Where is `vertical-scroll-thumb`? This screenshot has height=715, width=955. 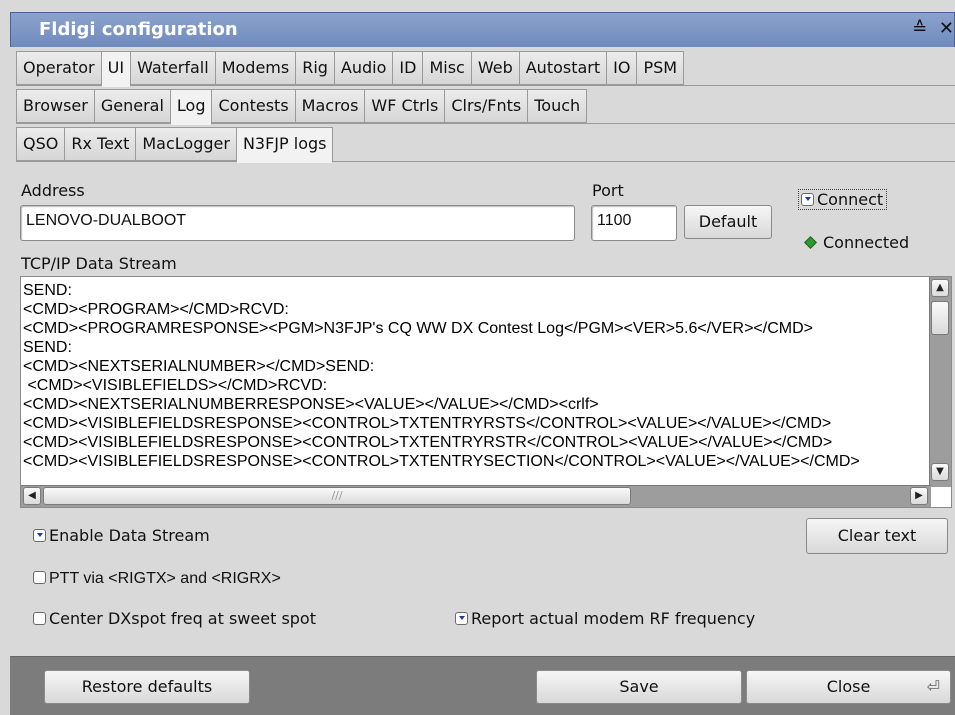 vertical-scroll-thumb is located at coordinates (940, 318).